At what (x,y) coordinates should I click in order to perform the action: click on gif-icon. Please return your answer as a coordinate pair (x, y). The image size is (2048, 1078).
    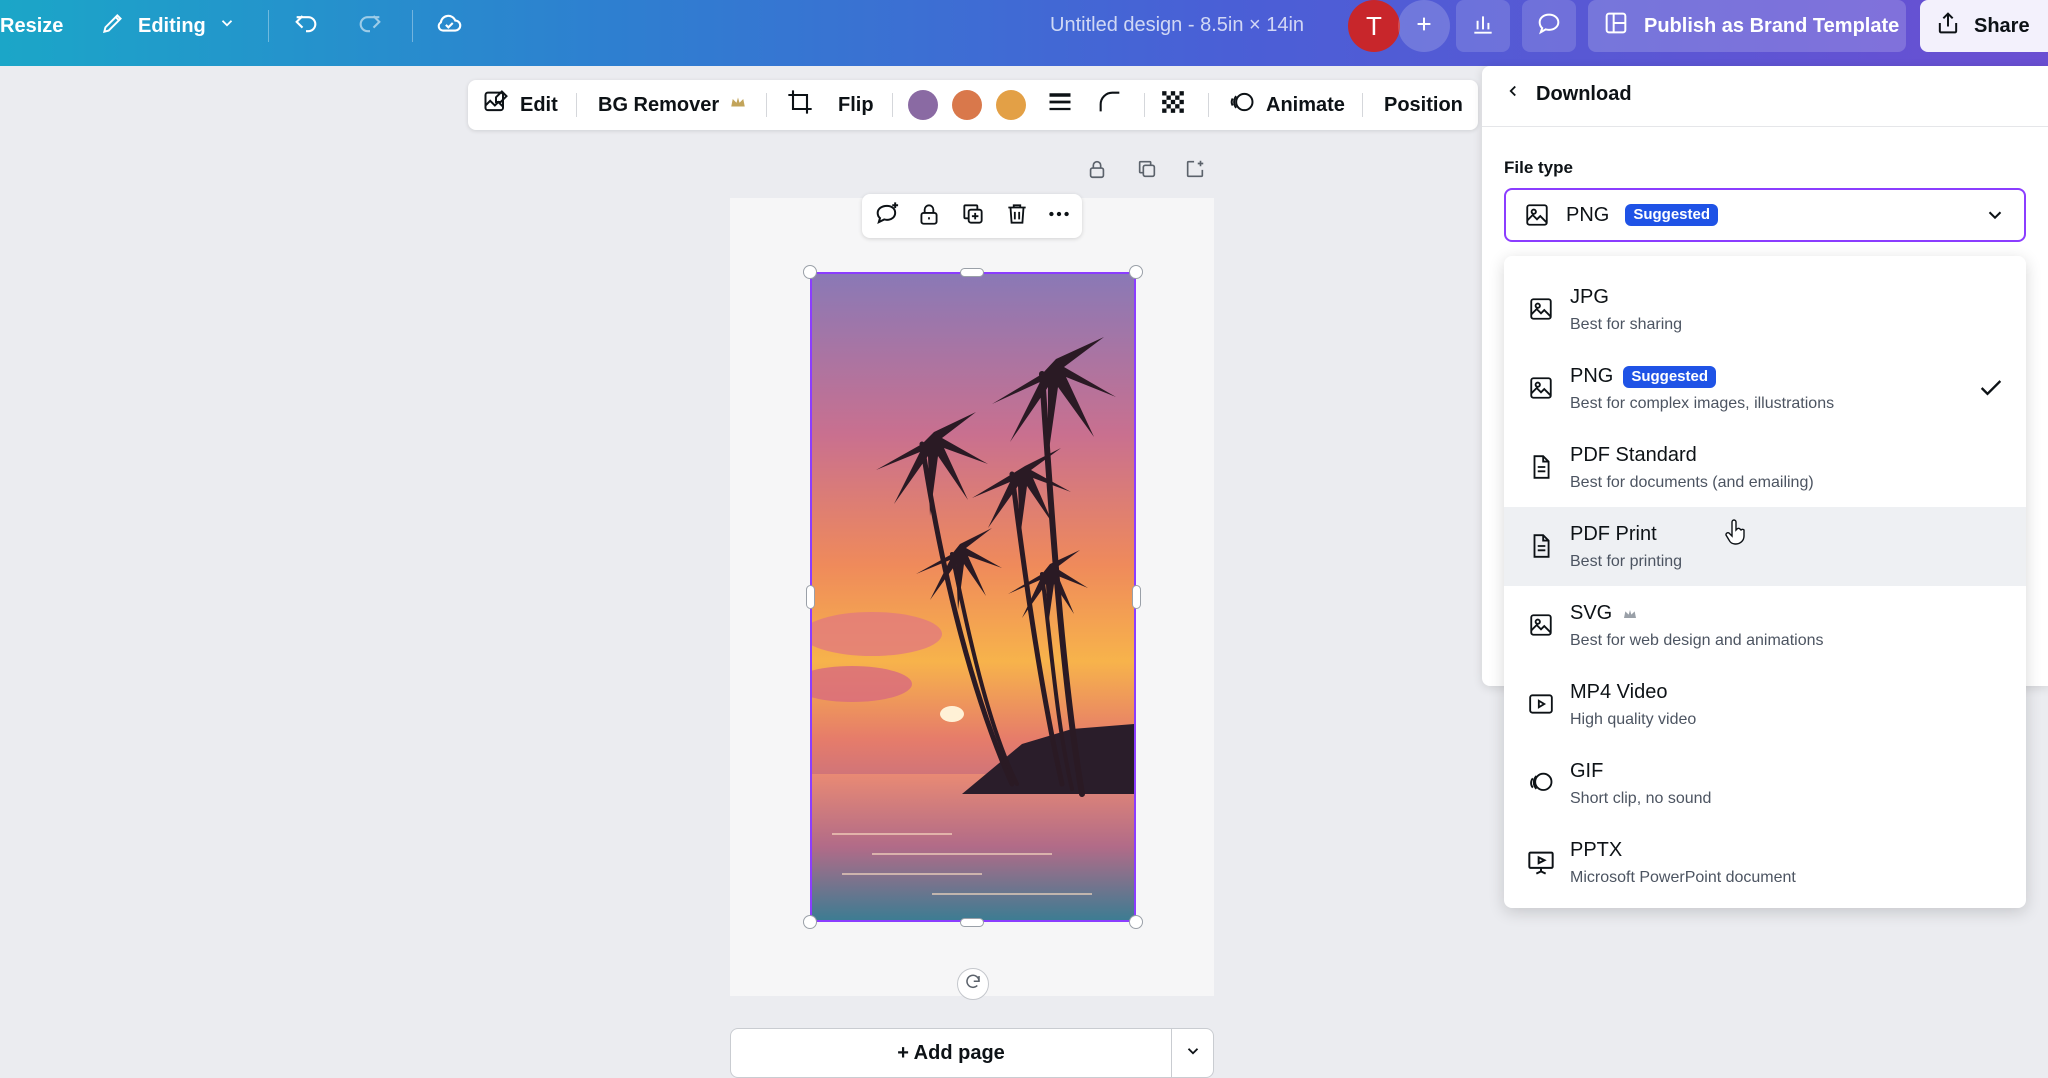
    Looking at the image, I should click on (1541, 783).